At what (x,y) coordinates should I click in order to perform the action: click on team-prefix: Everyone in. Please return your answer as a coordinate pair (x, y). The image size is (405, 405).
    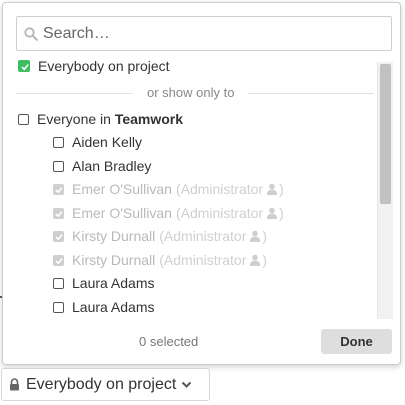
    Looking at the image, I should click on (76, 119).